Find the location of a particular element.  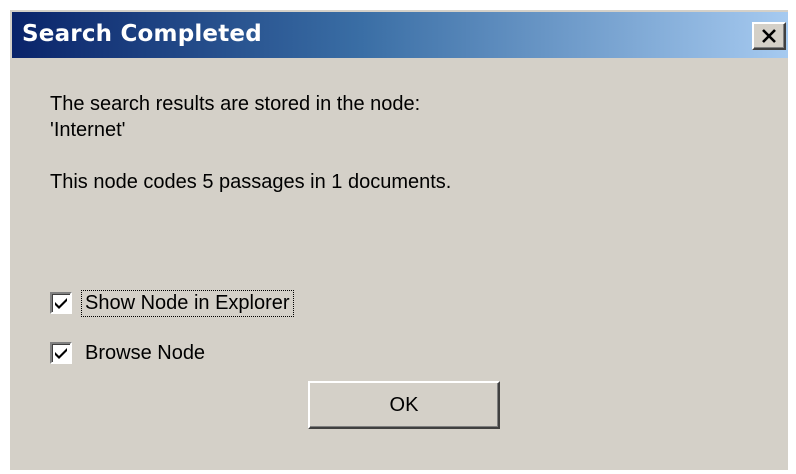

show-node-in-explorer-checkbox is located at coordinates (61, 303).